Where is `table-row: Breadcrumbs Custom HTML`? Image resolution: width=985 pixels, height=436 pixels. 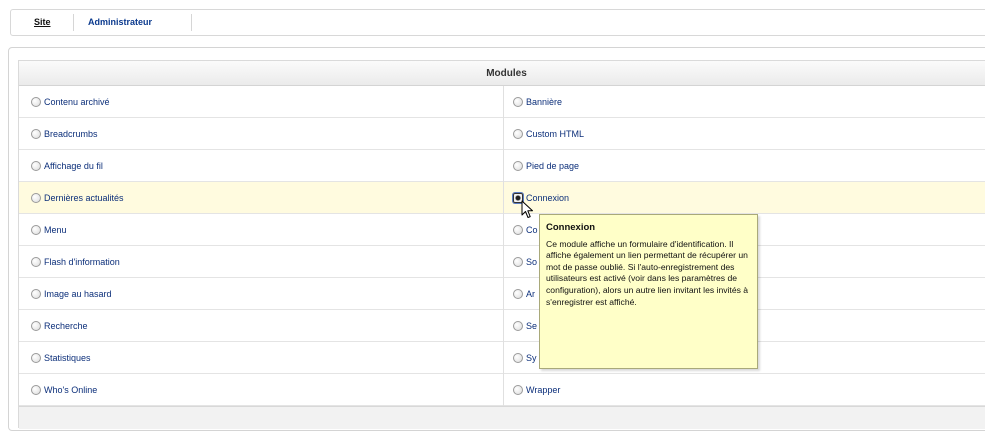
table-row: Breadcrumbs Custom HTML is located at coordinates (502, 134).